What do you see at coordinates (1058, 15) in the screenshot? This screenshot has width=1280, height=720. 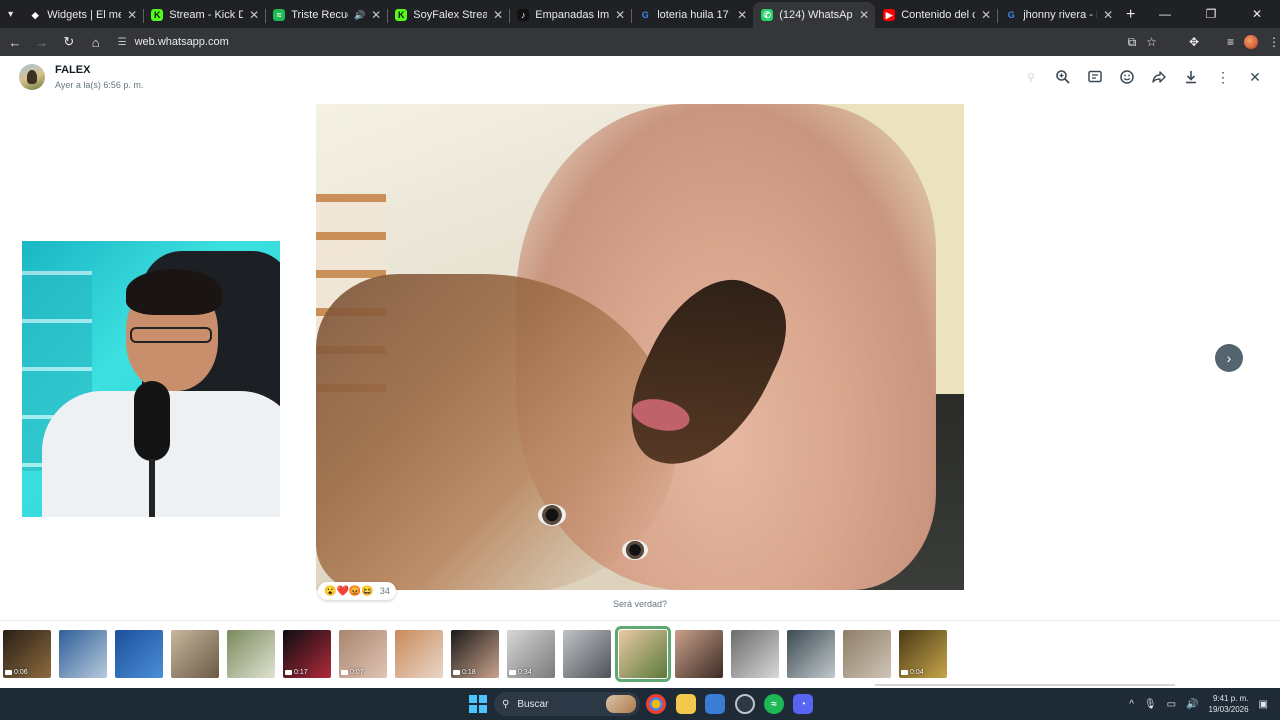 I see `browser-tab: Gjhonny rivera - Busca ✕` at bounding box center [1058, 15].